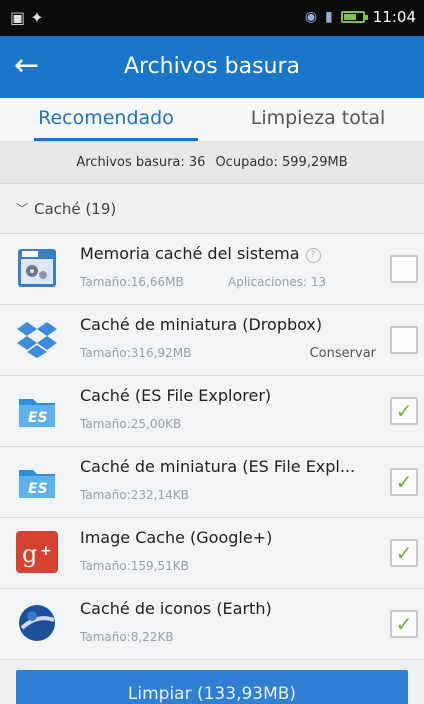  Describe the element at coordinates (394, 17) in the screenshot. I see `status-time: 11:04` at that location.